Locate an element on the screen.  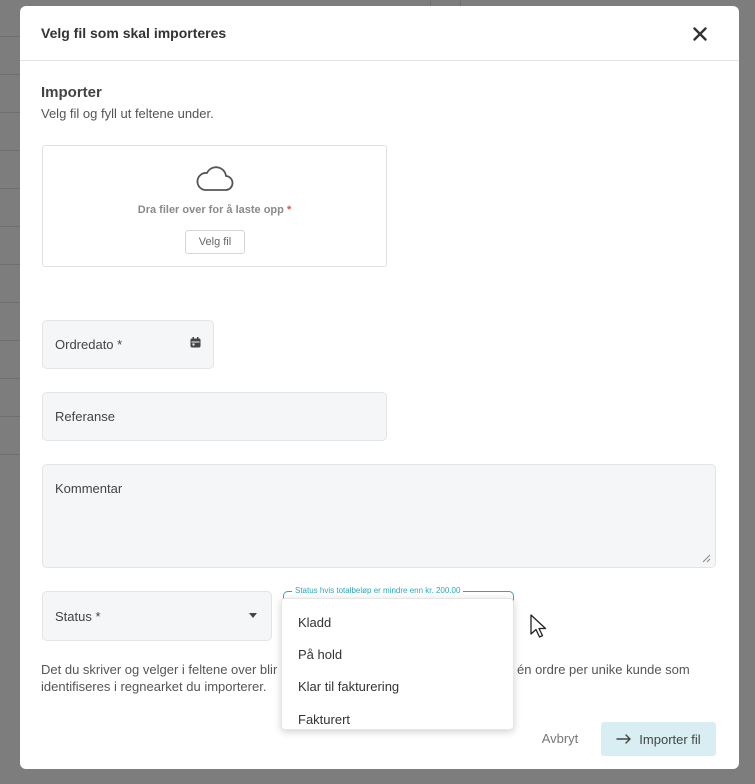
resize-grip-icon is located at coordinates (706, 558).